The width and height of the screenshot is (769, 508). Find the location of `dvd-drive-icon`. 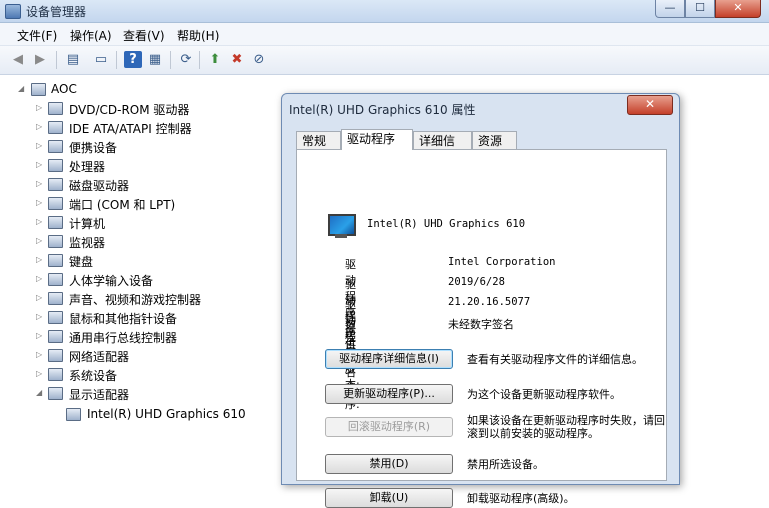

dvd-drive-icon is located at coordinates (55, 108).